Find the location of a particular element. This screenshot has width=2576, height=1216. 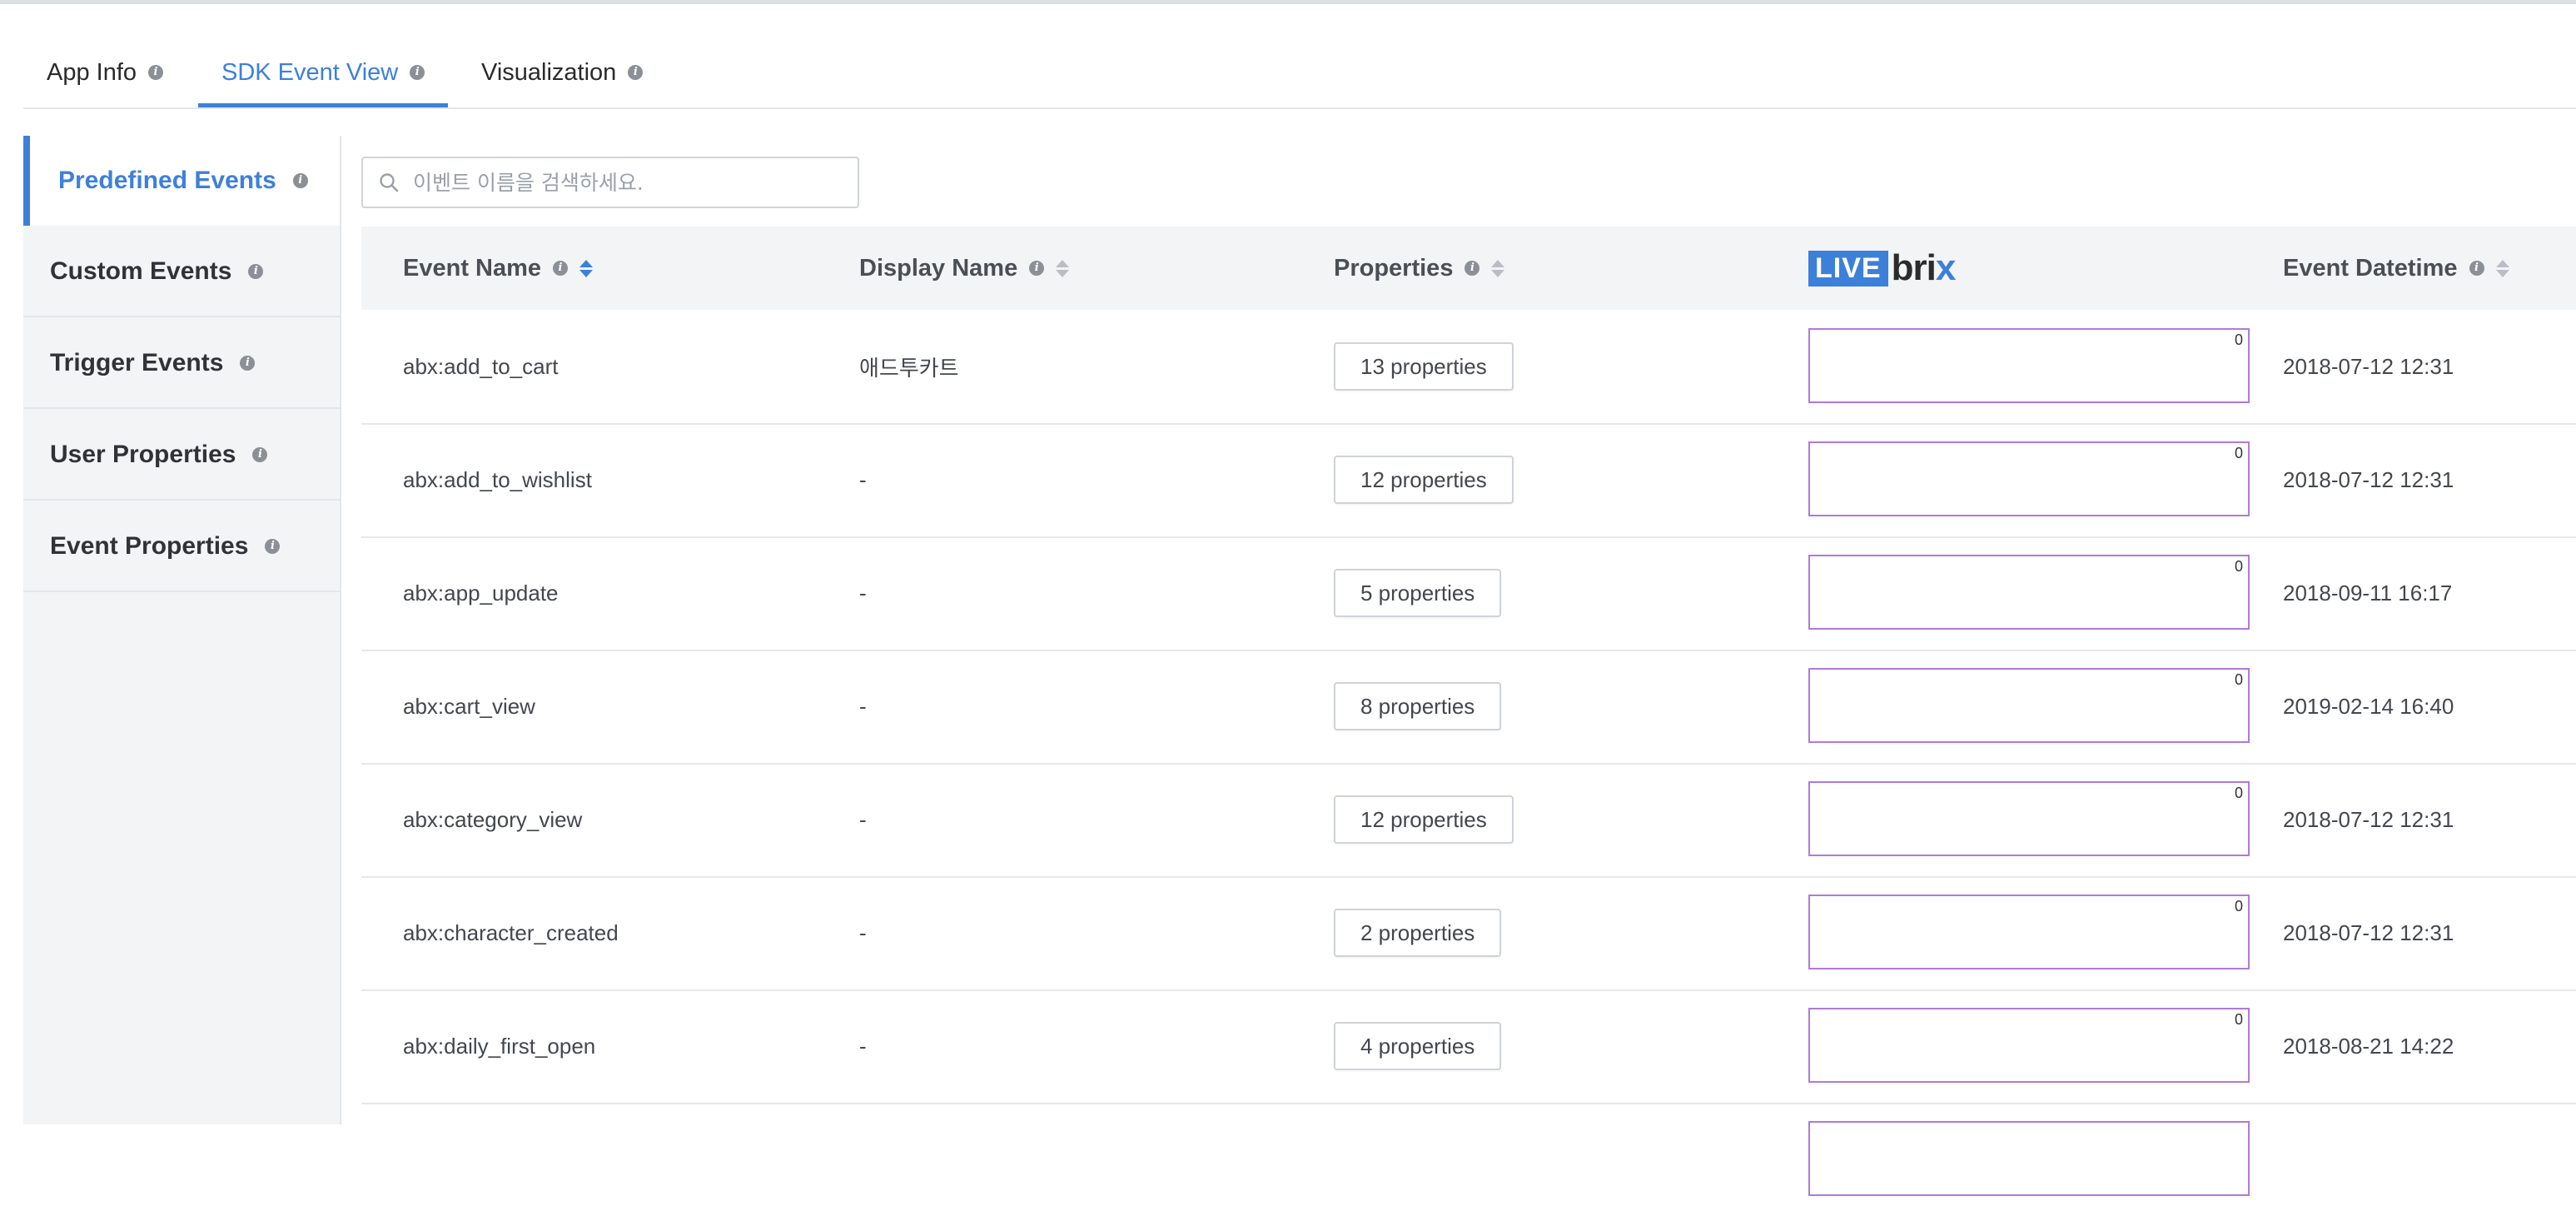

event-name-cell: abx:add_to_cart is located at coordinates (481, 366).